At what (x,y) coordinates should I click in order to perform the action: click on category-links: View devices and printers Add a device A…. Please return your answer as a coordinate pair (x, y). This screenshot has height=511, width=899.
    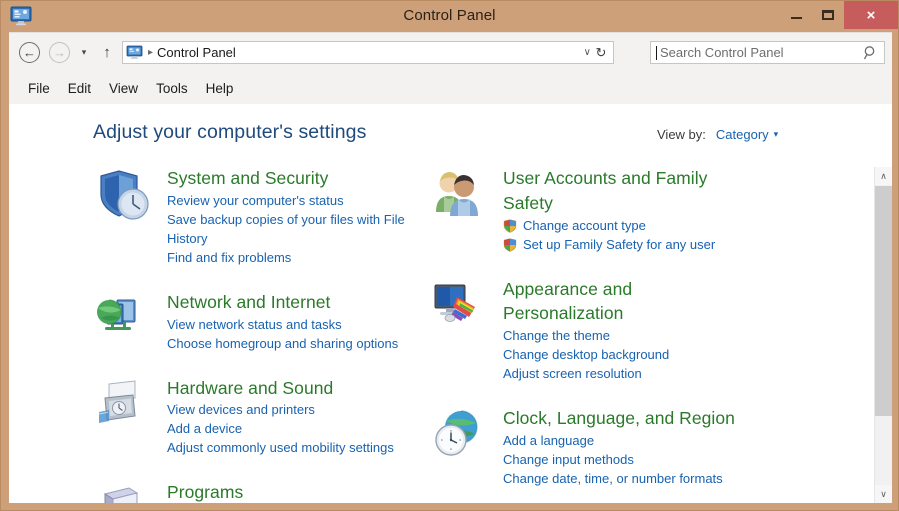
    Looking at the image, I should click on (306, 429).